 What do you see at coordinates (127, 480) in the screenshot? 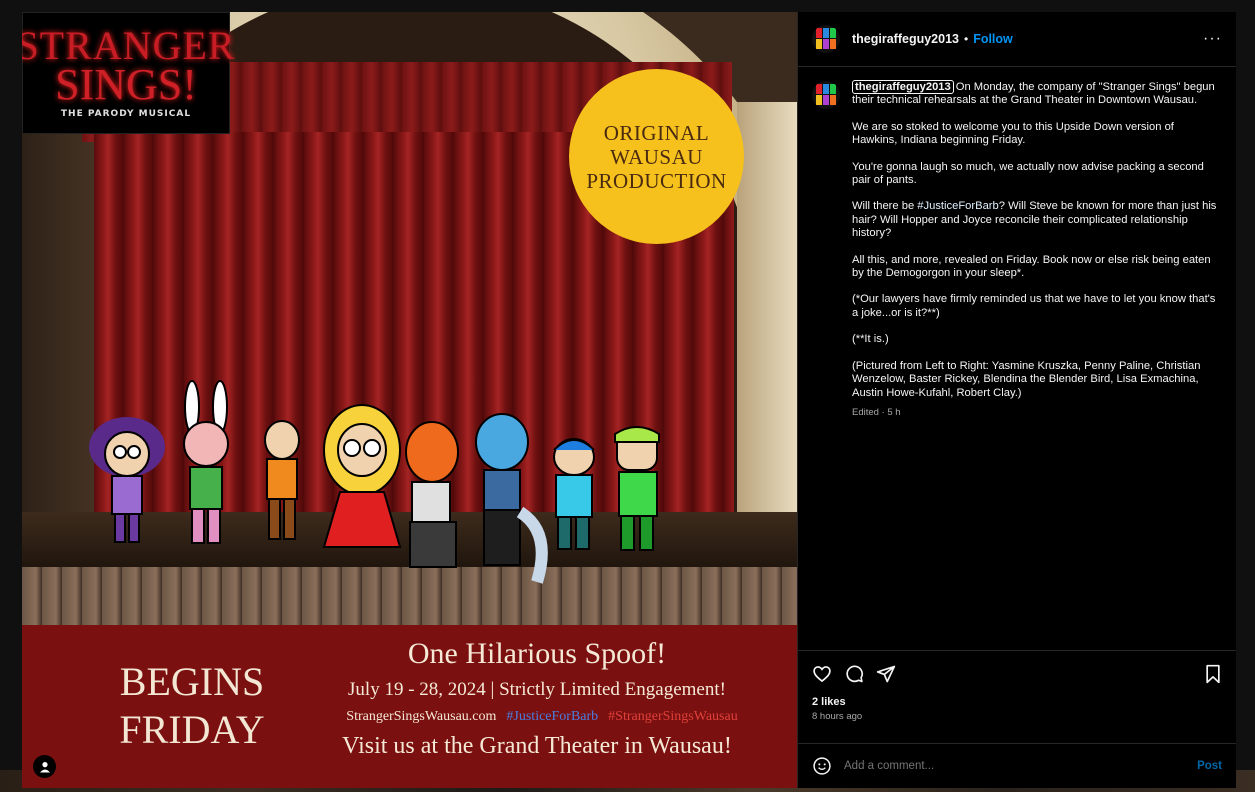
I see `character-yasmine` at bounding box center [127, 480].